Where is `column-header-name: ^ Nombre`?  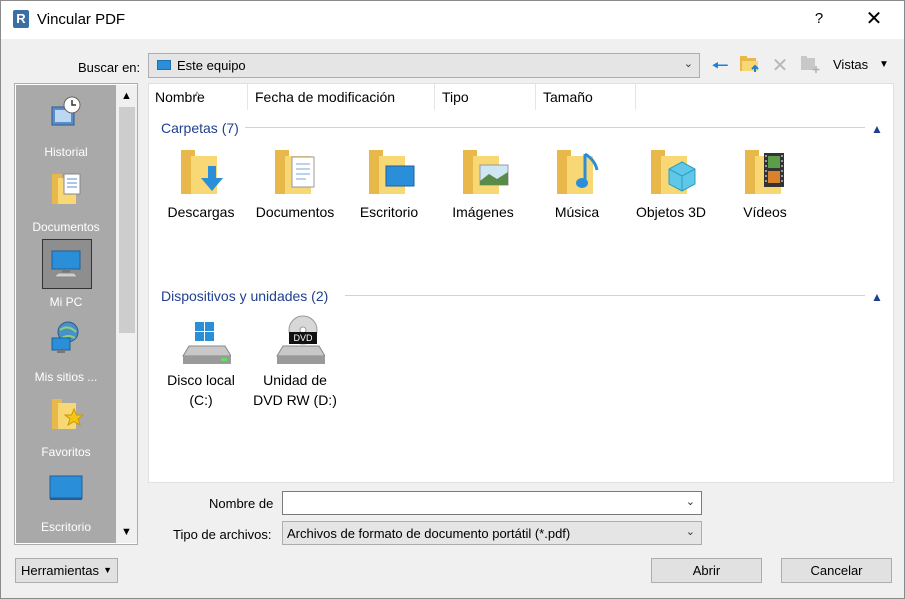 column-header-name: ^ Nombre is located at coordinates (198, 97).